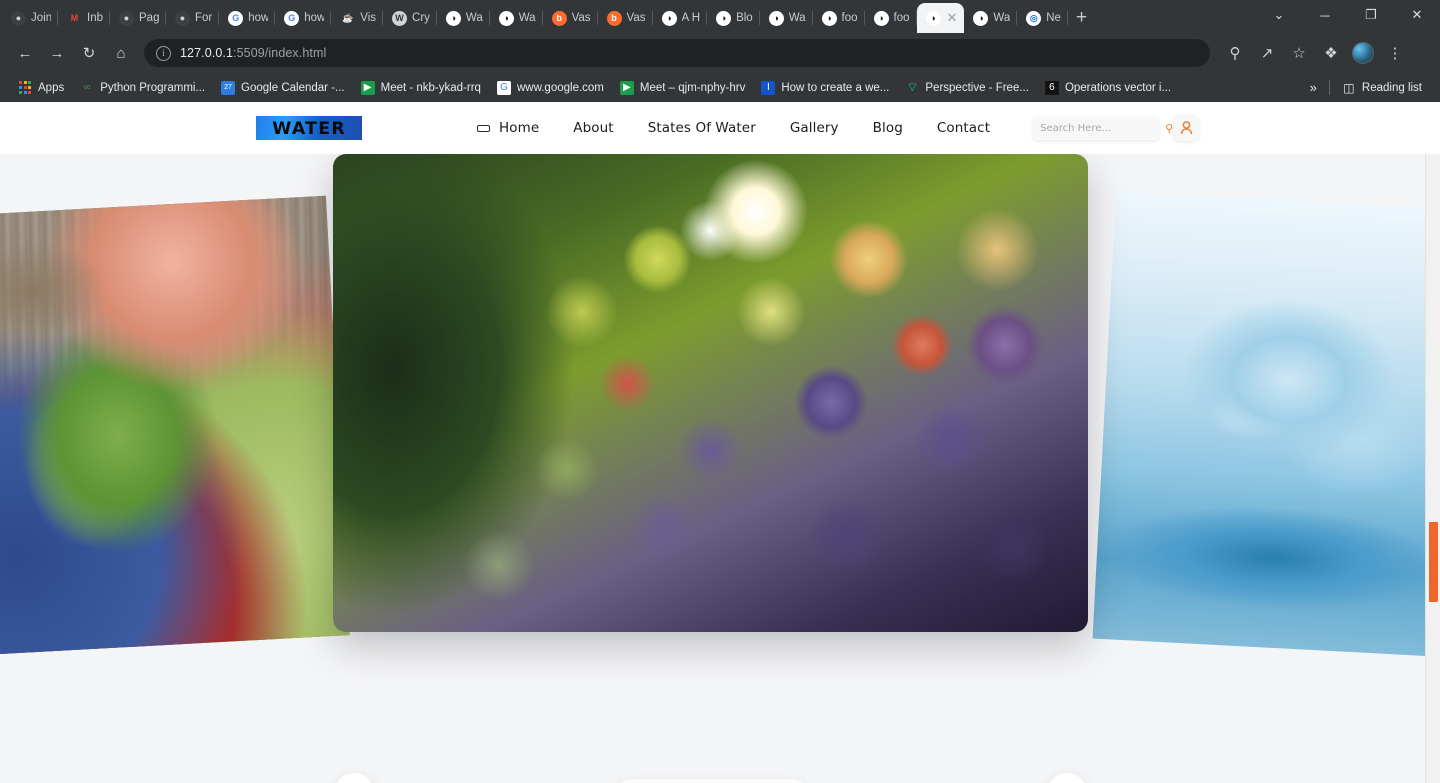 The image size is (1440, 783). I want to click on close-tab-icon: ✕, so click(952, 18).